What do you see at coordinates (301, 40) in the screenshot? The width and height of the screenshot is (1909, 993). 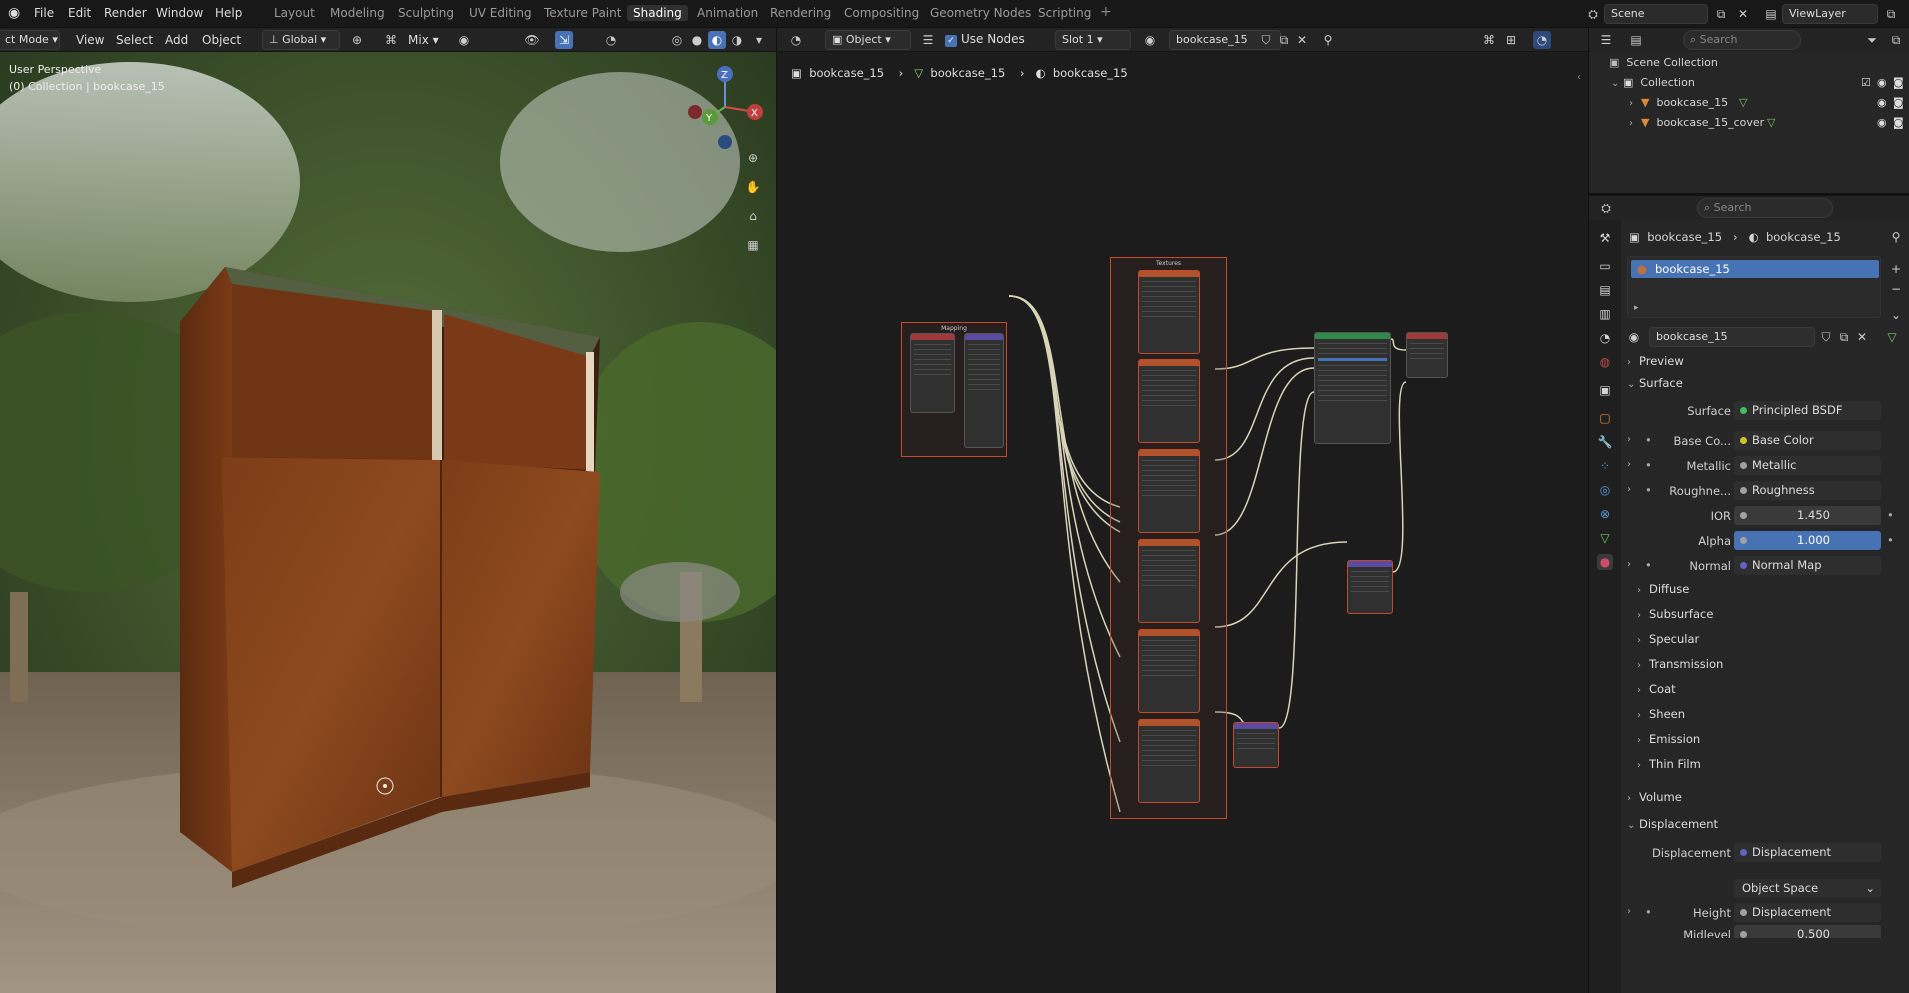 I see `transform-orientation-dropdown: ⊥ Global ▾` at bounding box center [301, 40].